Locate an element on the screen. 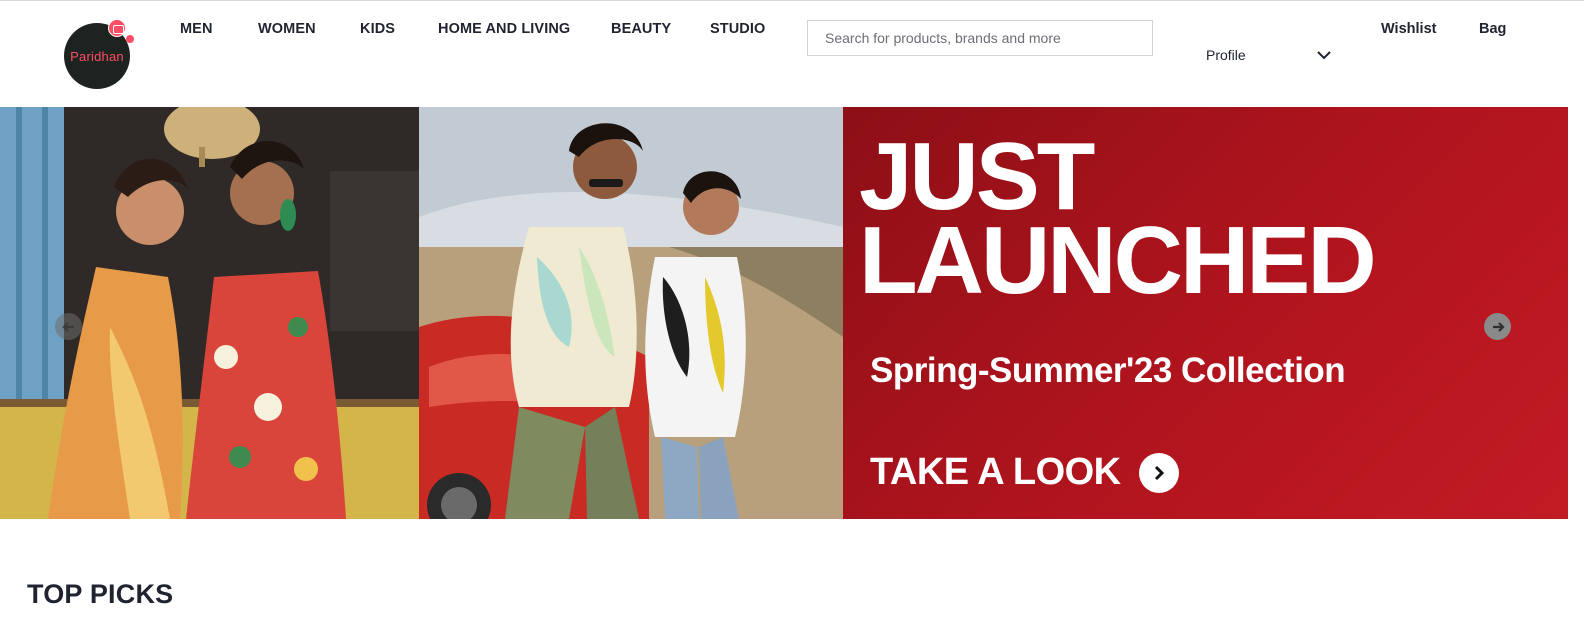 Image resolution: width=1584 pixels, height=619 pixels. nav-item-women: WOMEN is located at coordinates (287, 29).